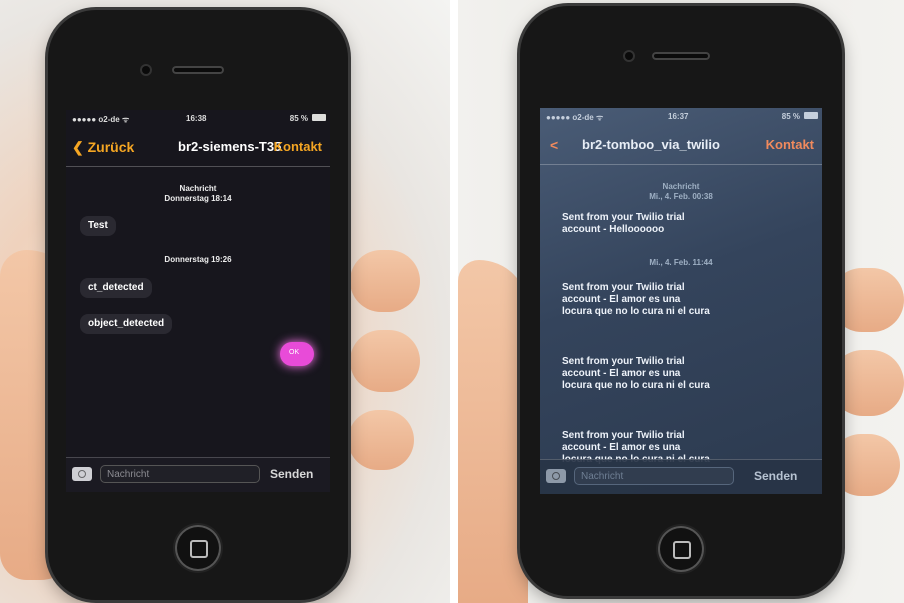 This screenshot has height=603, width=904. What do you see at coordinates (98, 226) in the screenshot?
I see `message-bubble: Test` at bounding box center [98, 226].